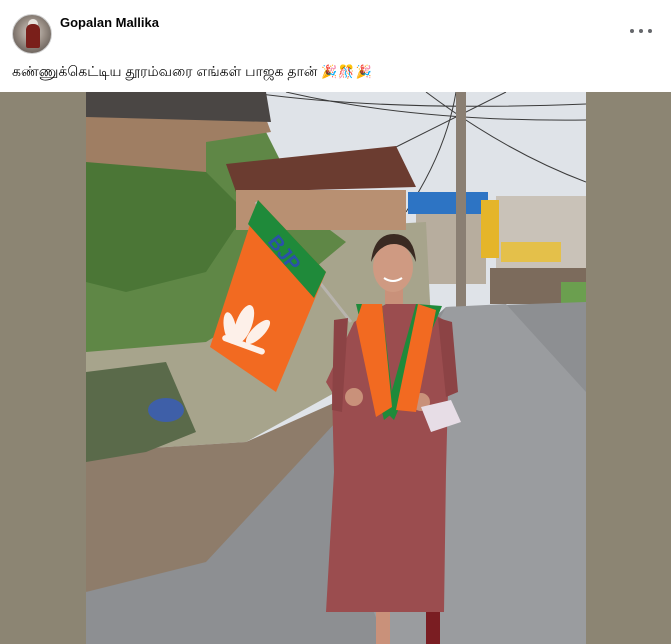 This screenshot has width=671, height=644. I want to click on more-options-icon, so click(641, 30).